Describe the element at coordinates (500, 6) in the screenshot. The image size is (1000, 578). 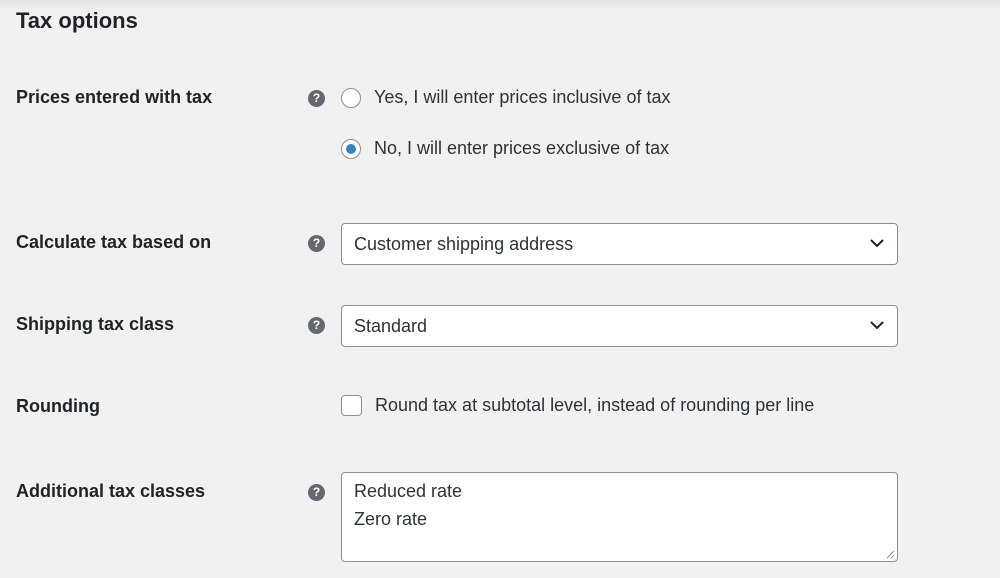
I see `top-shadow` at that location.